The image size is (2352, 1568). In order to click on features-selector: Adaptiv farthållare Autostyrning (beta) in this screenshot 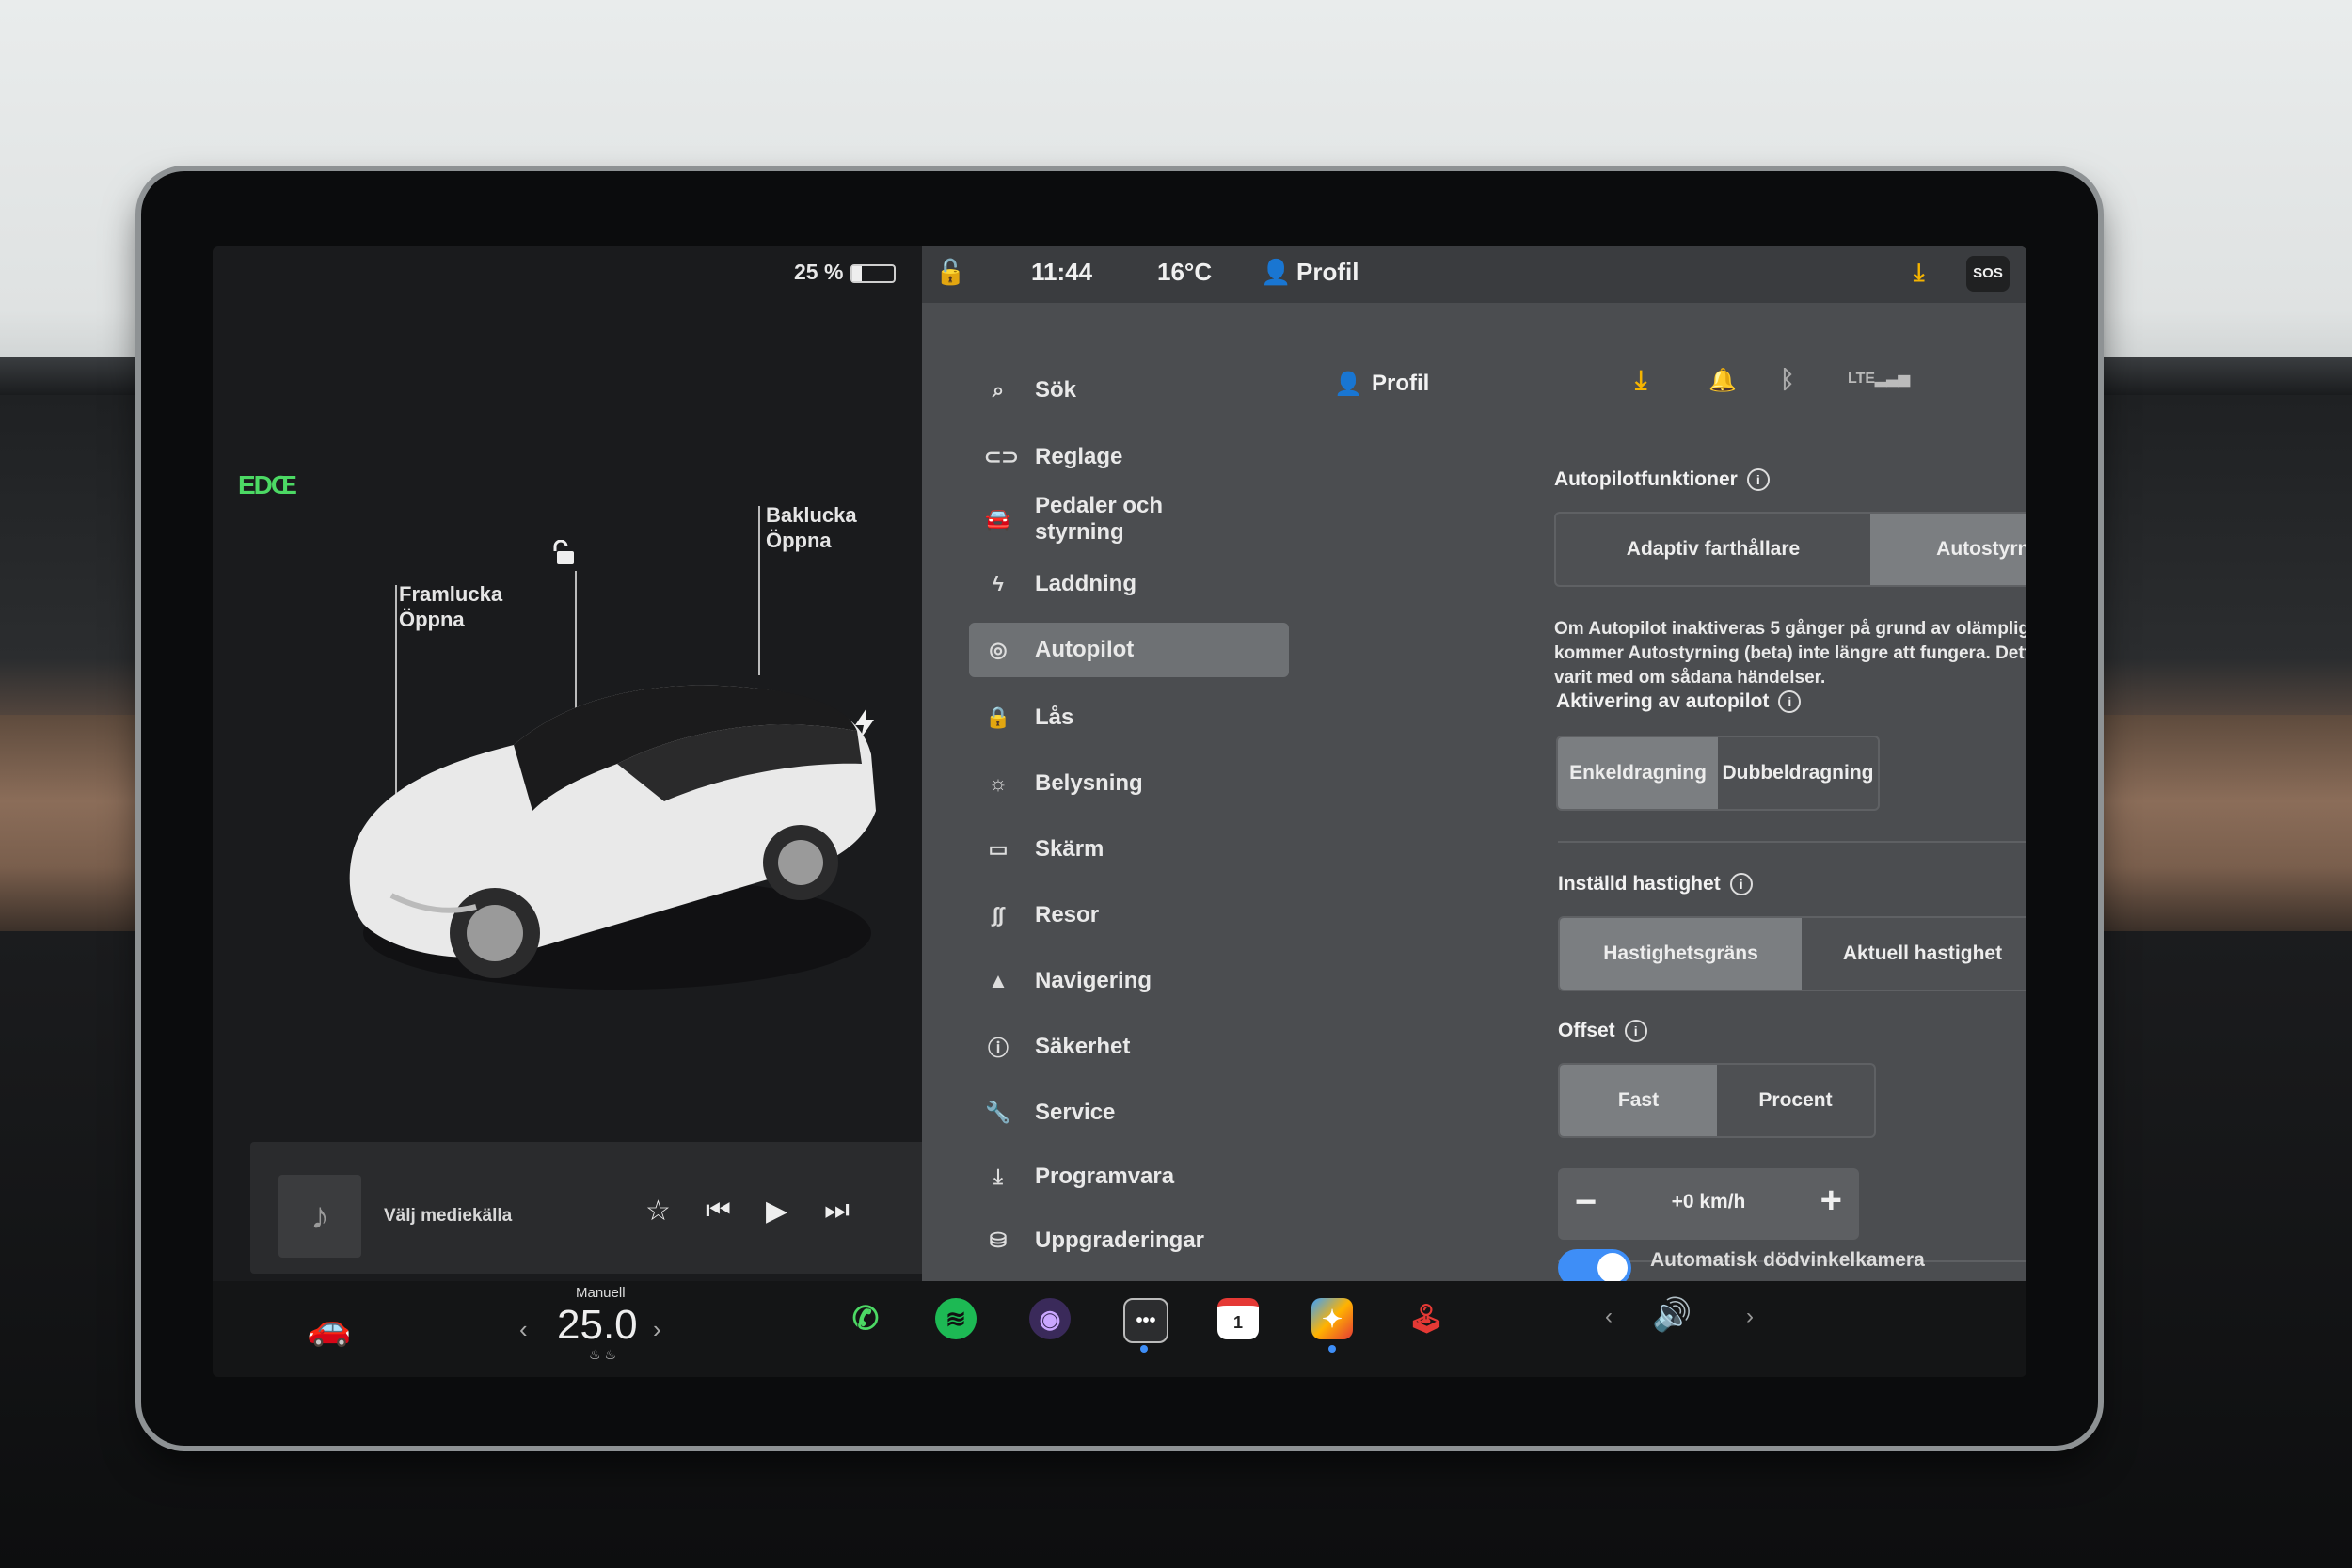, I will do `click(1790, 549)`.